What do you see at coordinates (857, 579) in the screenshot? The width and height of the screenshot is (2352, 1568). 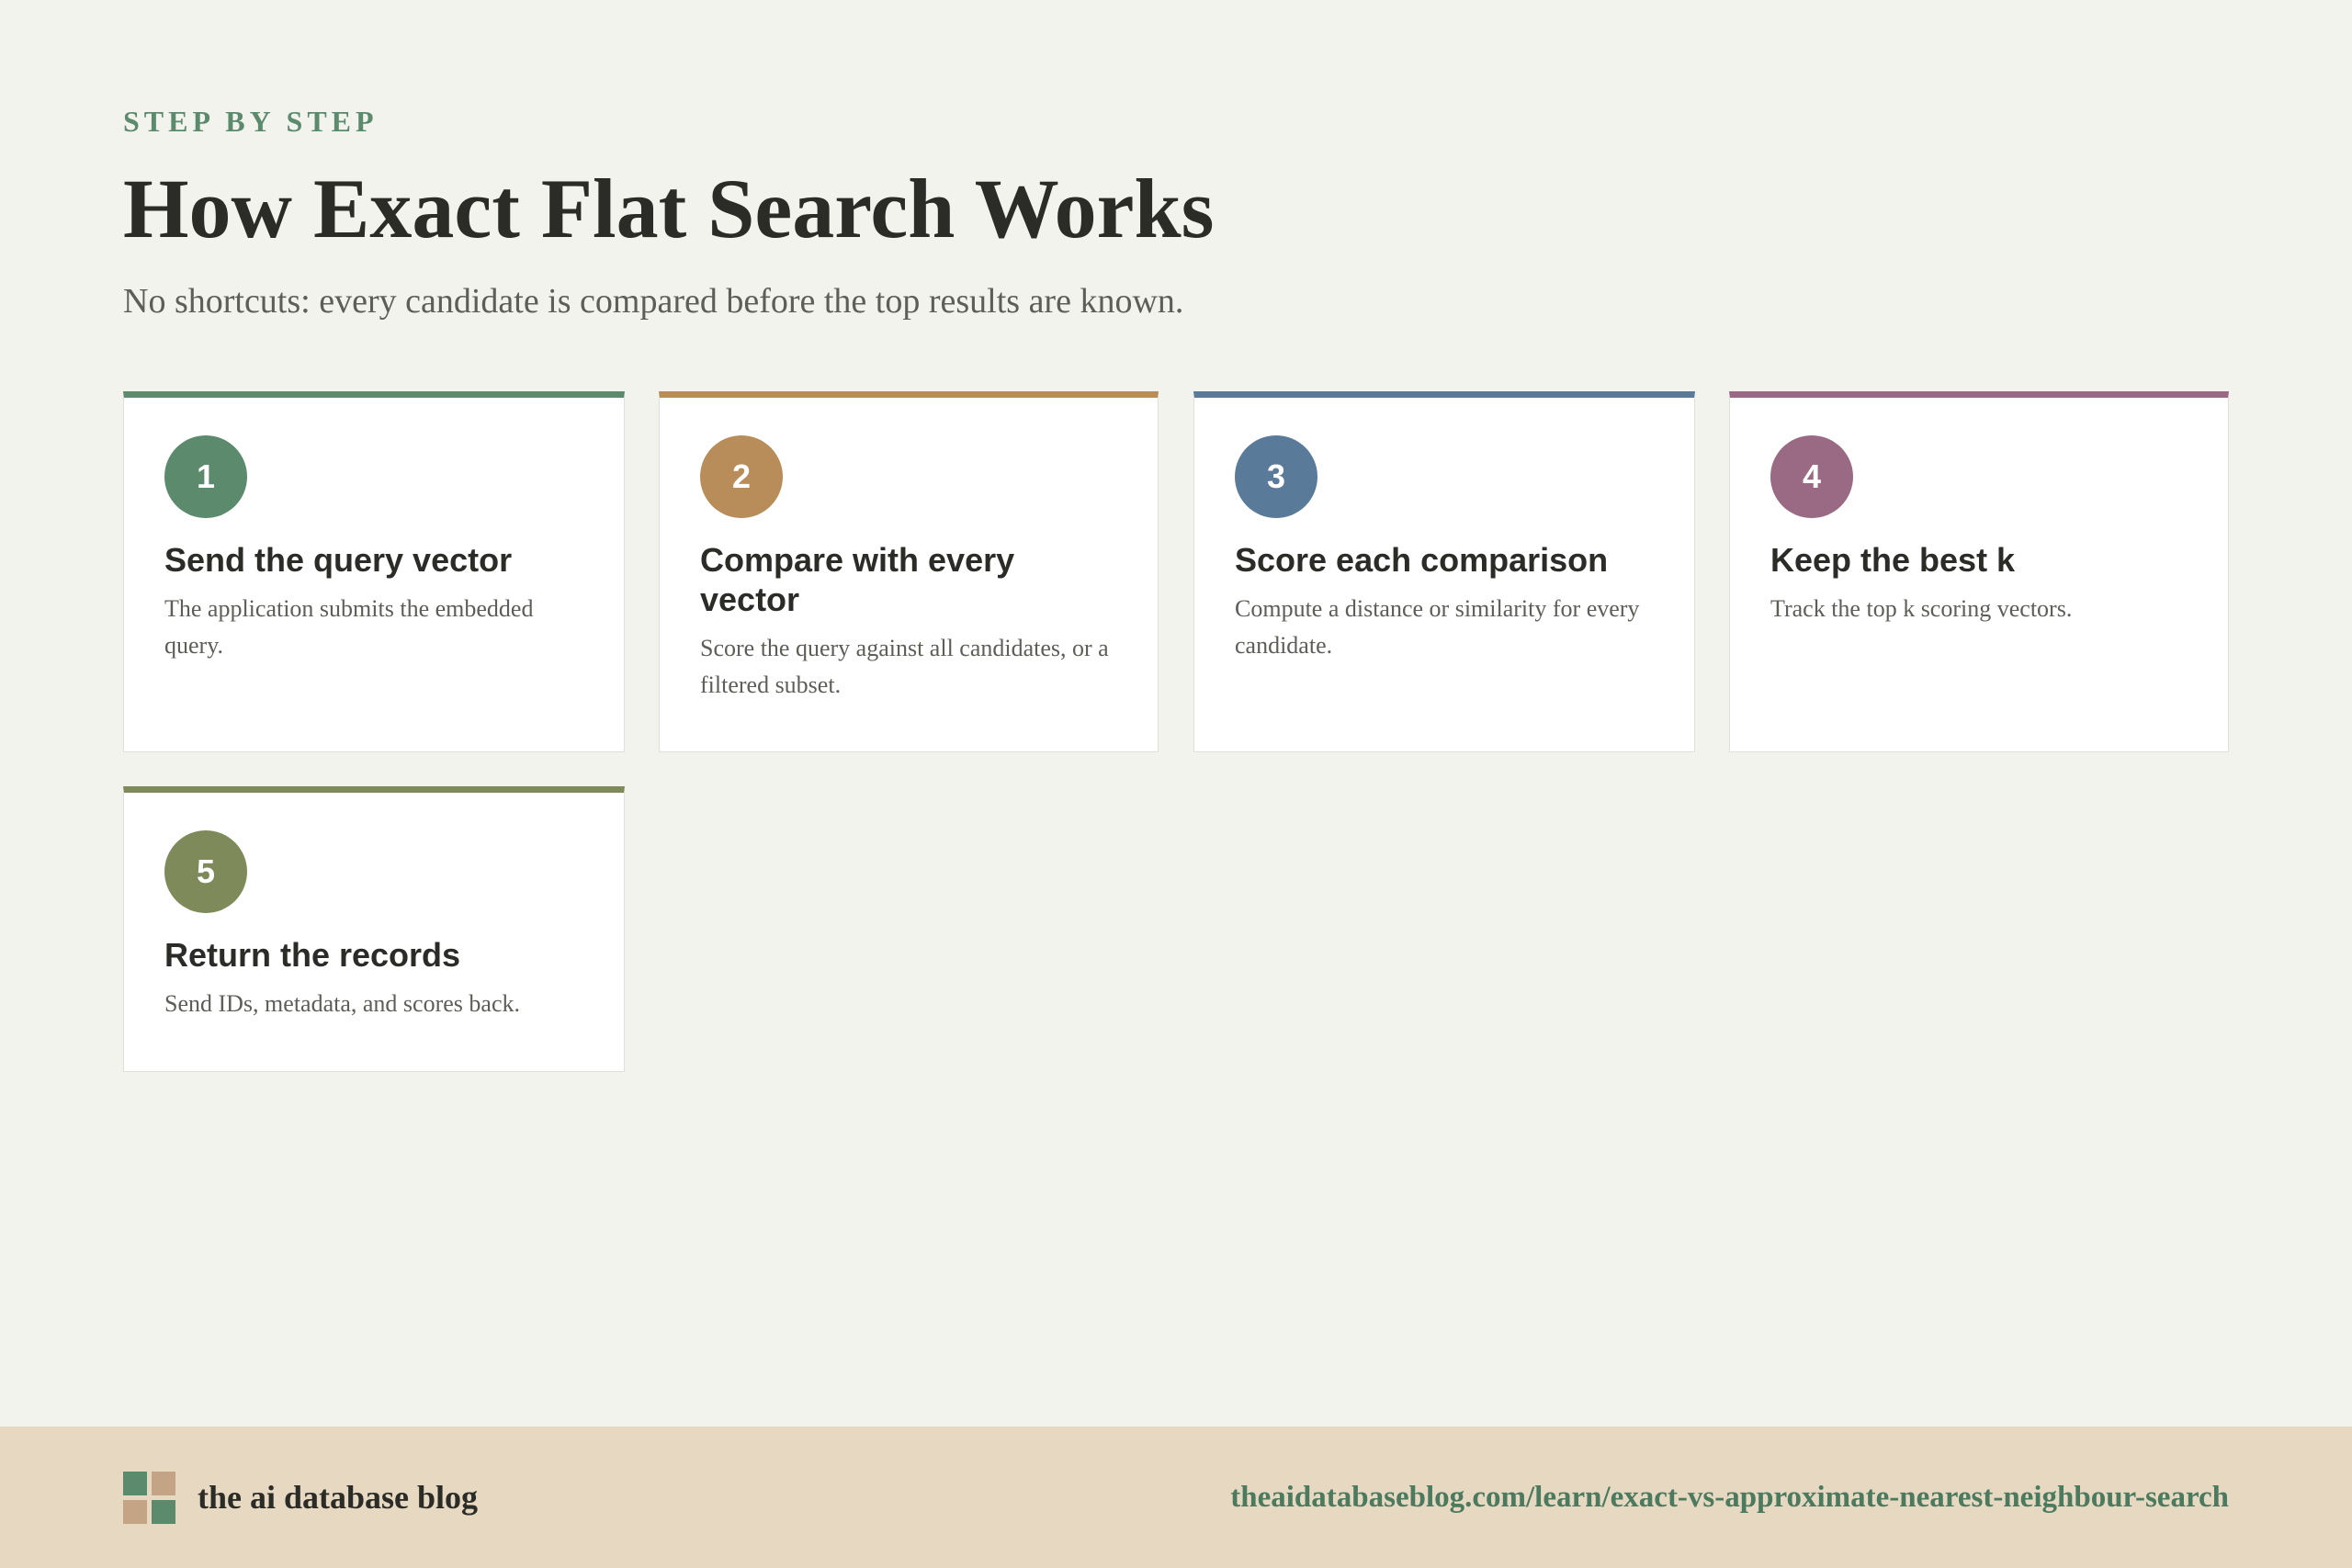 I see `step-title: Compare with every vector` at bounding box center [857, 579].